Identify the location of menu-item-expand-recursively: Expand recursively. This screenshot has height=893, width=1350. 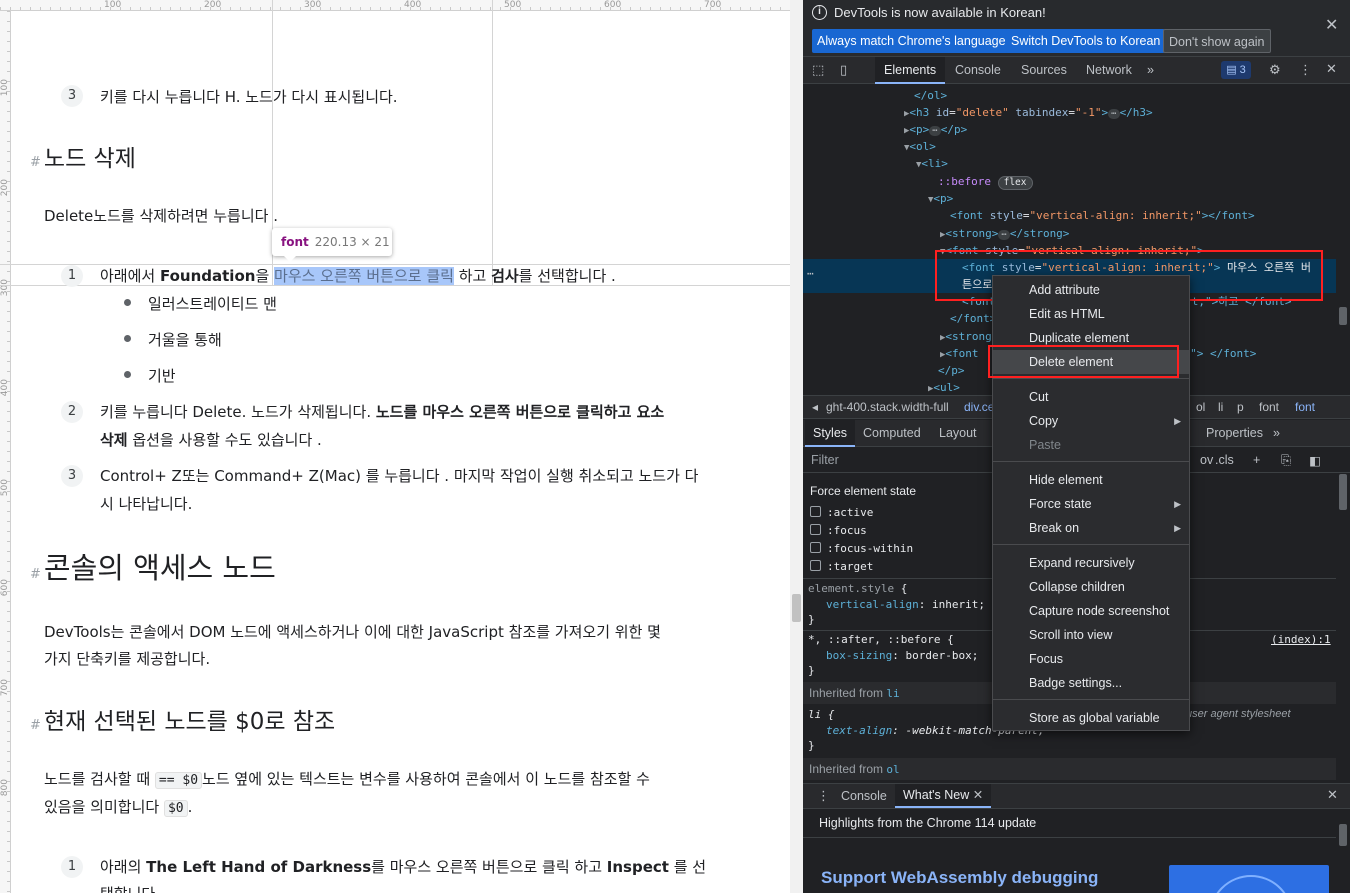
(1091, 563).